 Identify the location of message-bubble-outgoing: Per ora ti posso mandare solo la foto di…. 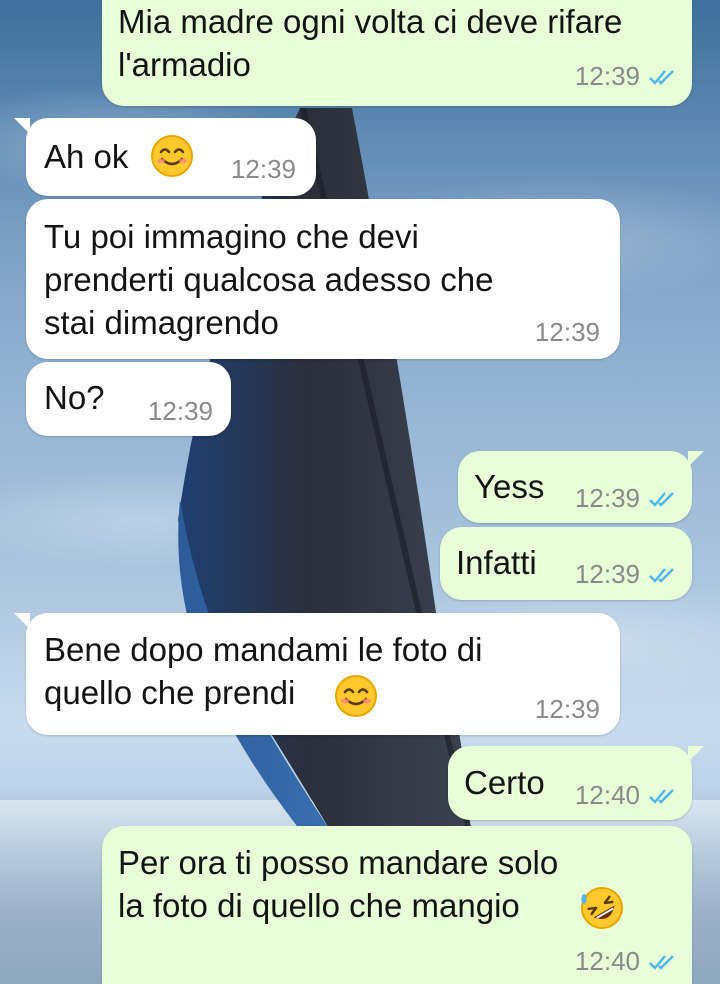
(397, 905).